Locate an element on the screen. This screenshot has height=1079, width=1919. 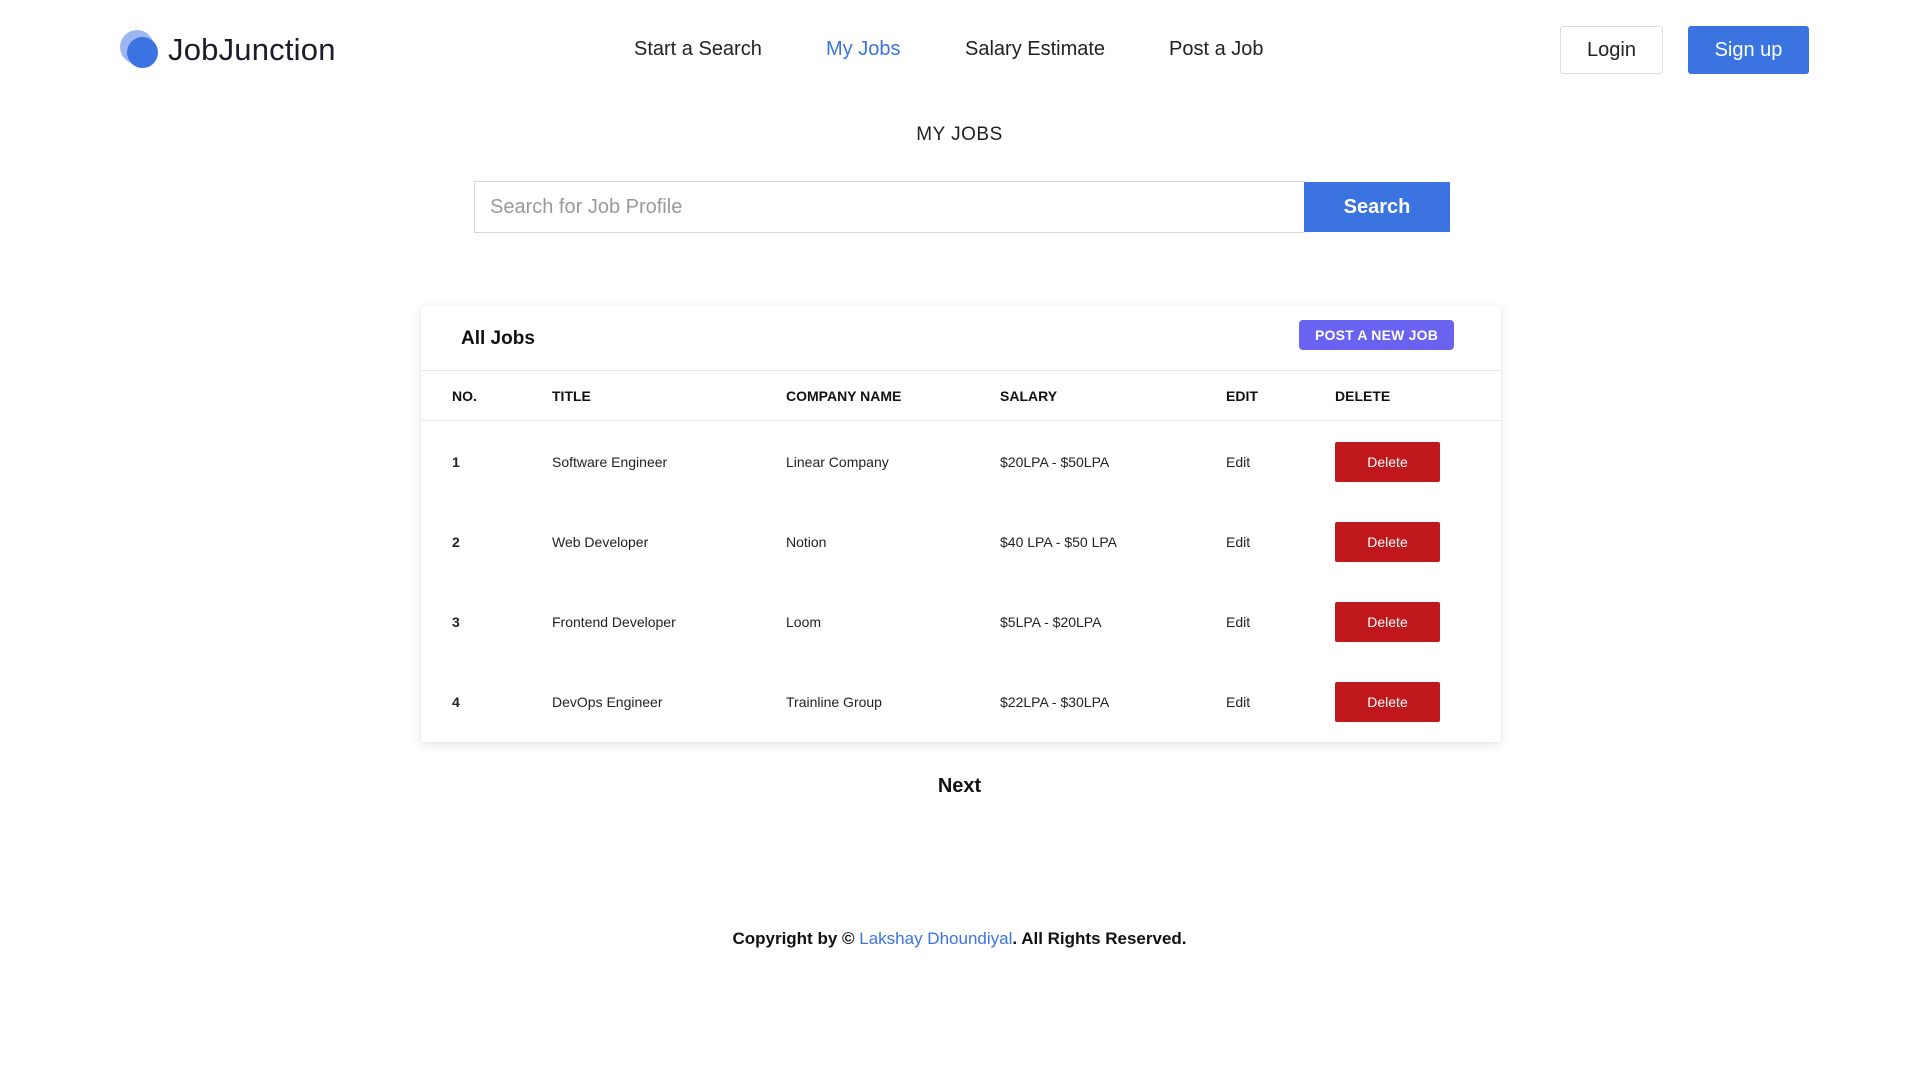
row-title: DevOps Engineer is located at coordinates (607, 702).